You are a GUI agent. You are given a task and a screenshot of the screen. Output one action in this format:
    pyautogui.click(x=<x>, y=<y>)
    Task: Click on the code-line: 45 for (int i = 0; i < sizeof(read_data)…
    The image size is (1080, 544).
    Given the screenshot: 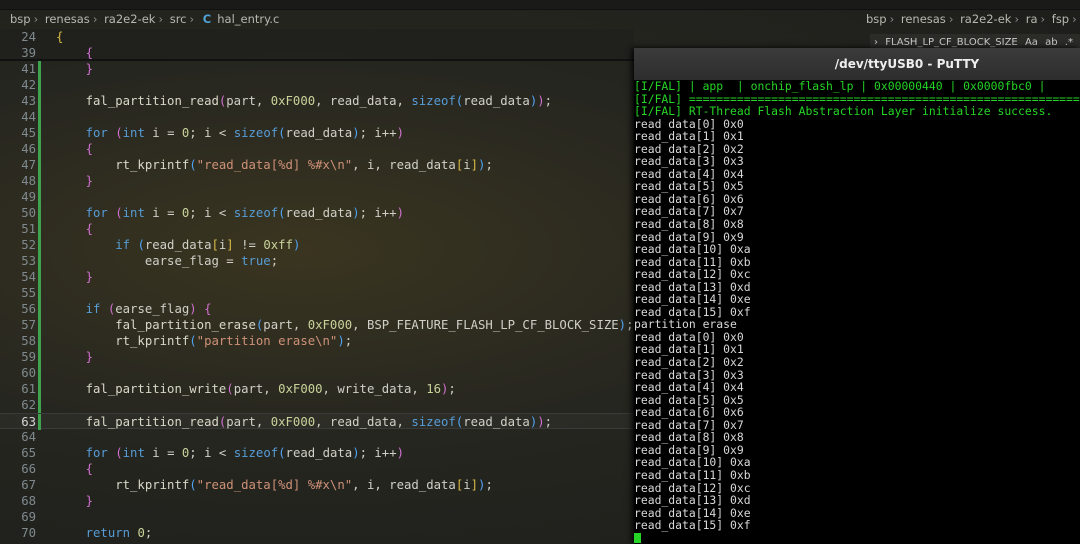 What is the action you would take?
    pyautogui.click(x=317, y=133)
    